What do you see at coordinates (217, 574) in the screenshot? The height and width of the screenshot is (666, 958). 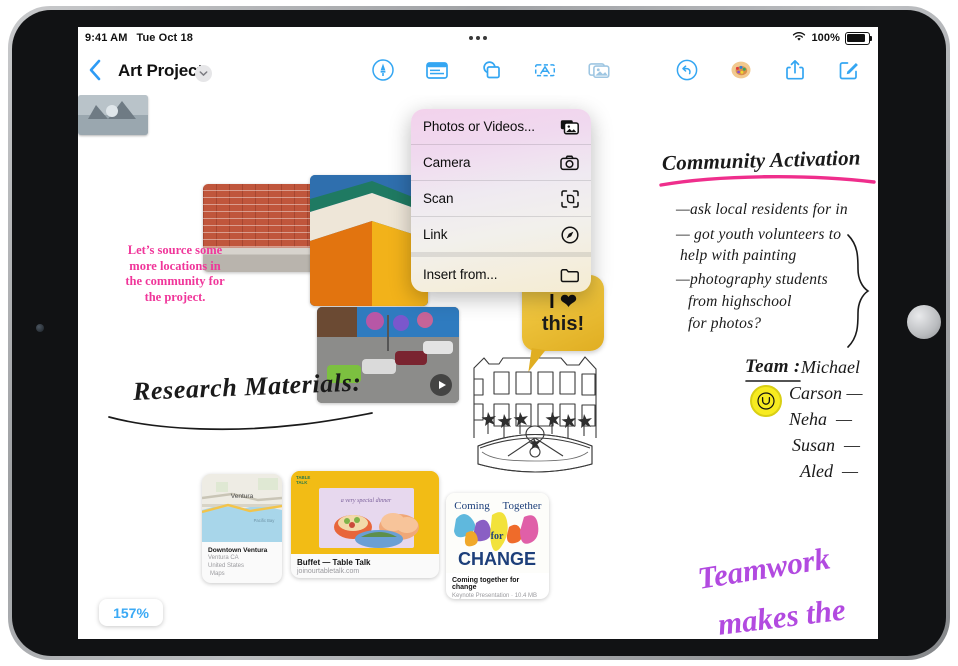 I see `map-card-source: Maps` at bounding box center [217, 574].